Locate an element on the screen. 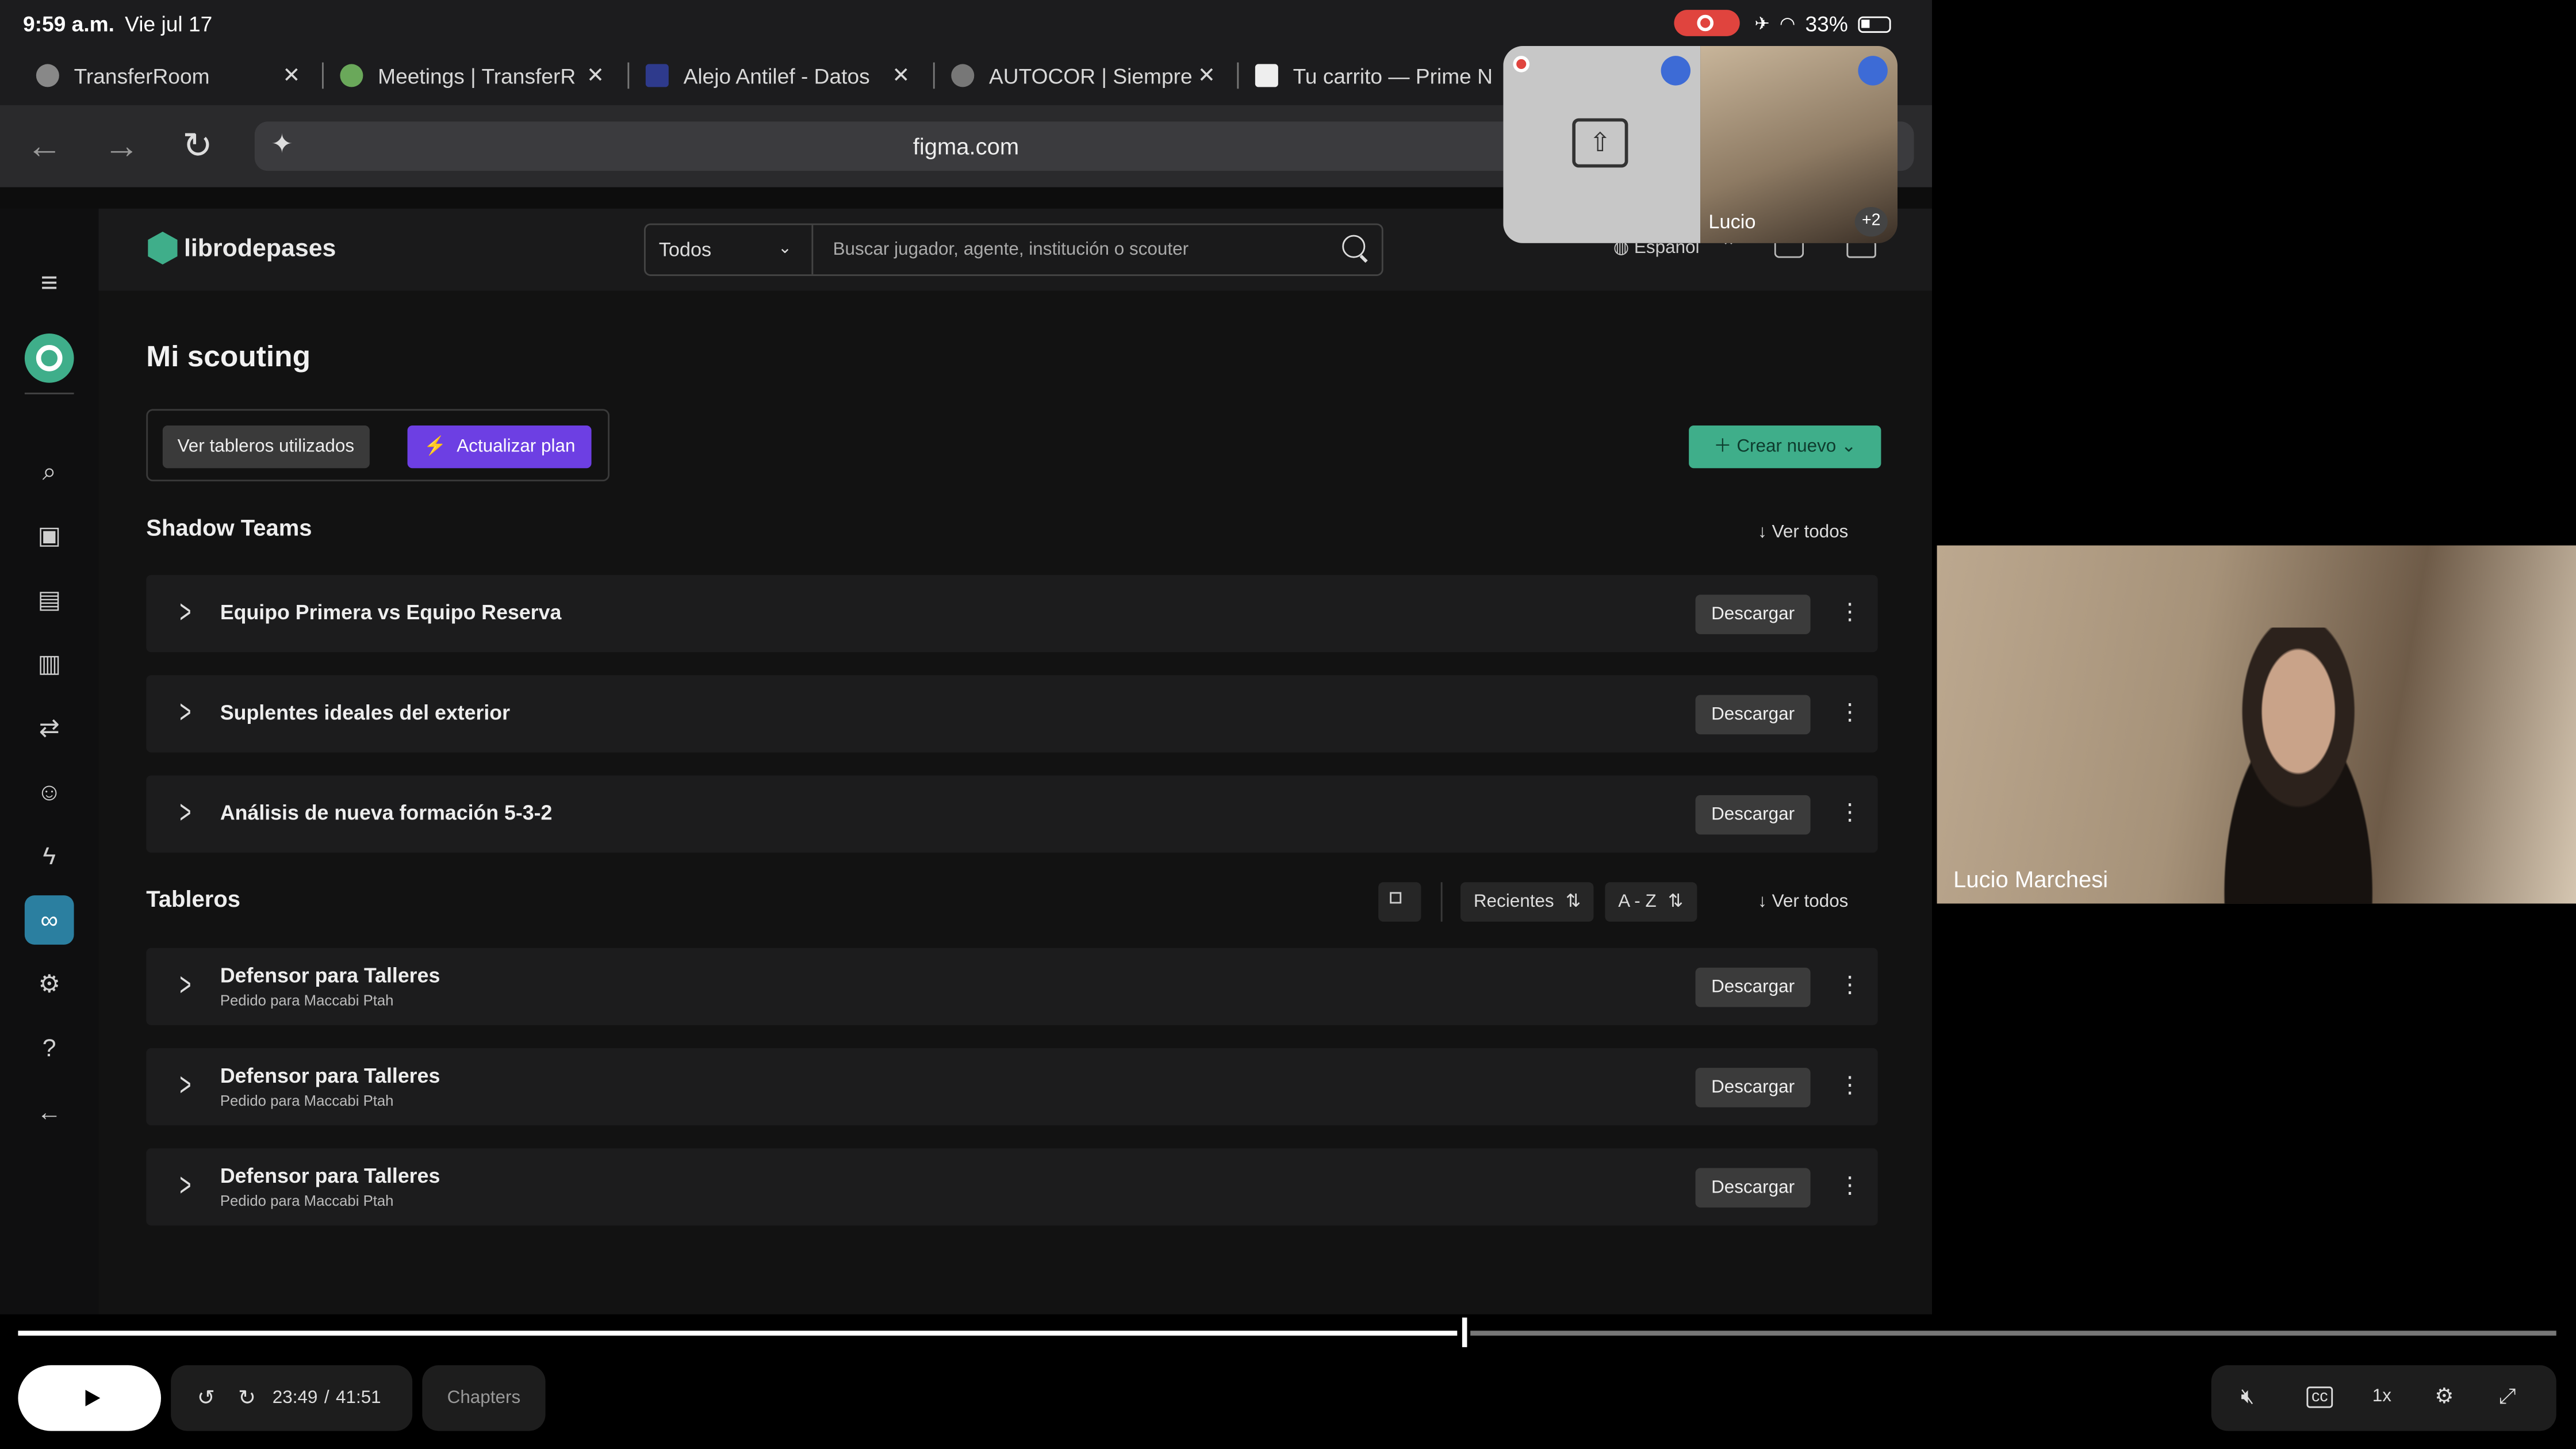  create-new-button: ＋ Crear nuevo ⌄ is located at coordinates (1785, 447).